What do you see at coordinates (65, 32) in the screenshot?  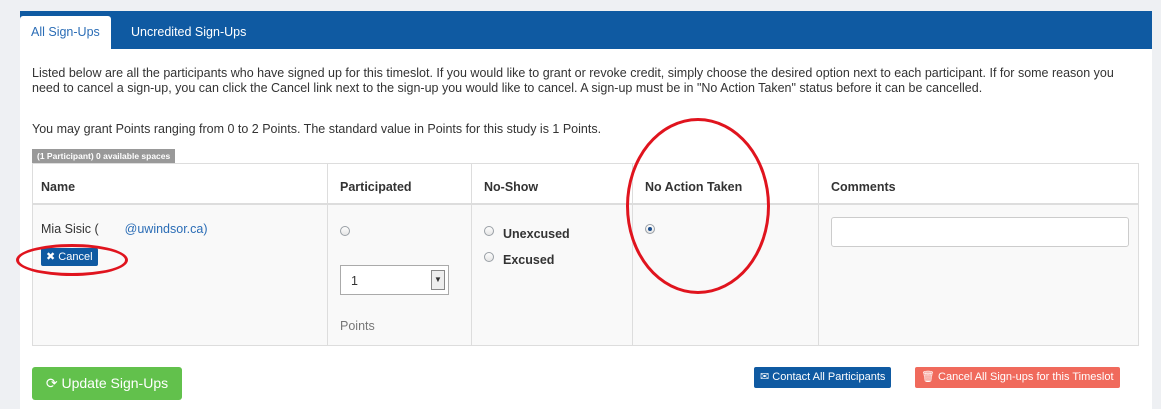 I see `tab-all-signups: All Sign-Ups` at bounding box center [65, 32].